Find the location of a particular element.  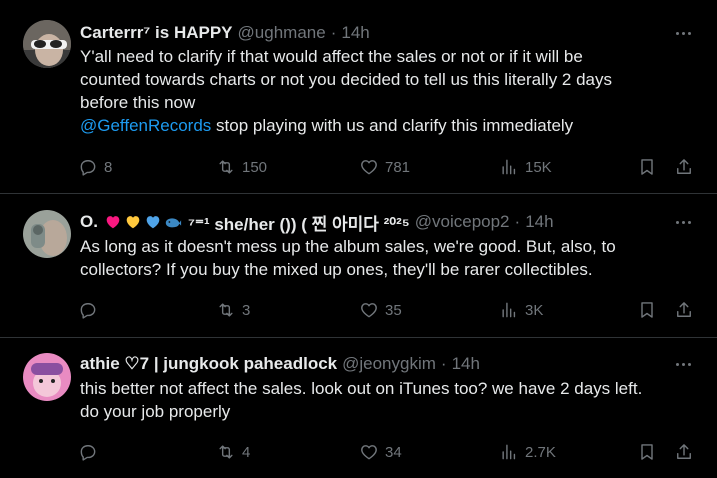

repost-button: 150 is located at coordinates (241, 167).